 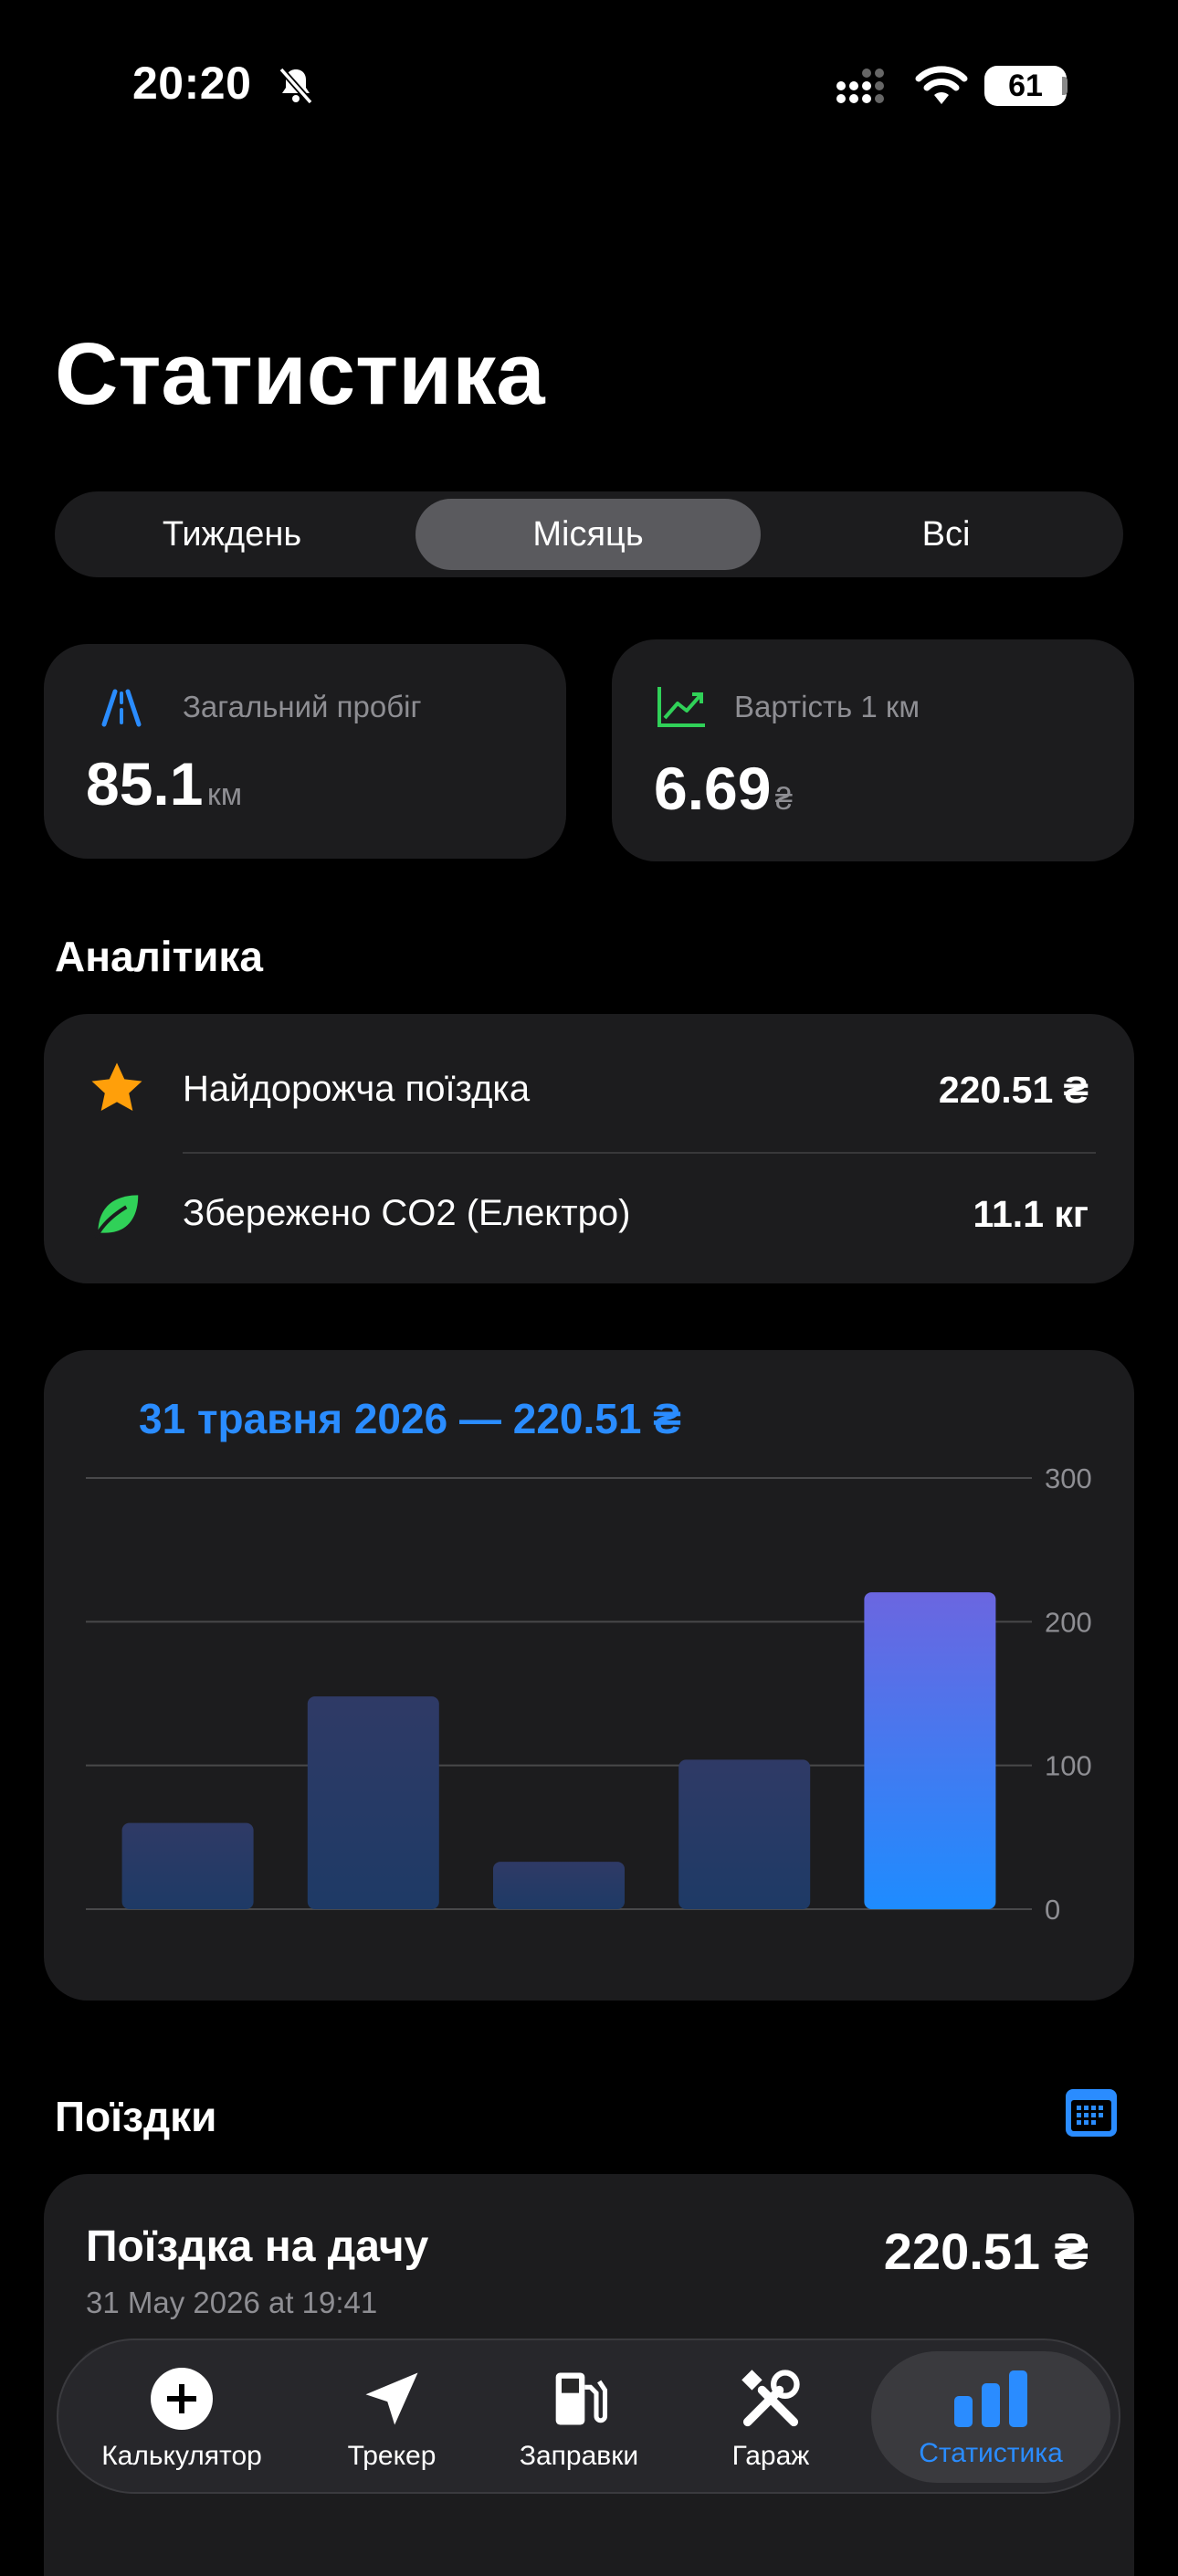 What do you see at coordinates (860, 86) in the screenshot?
I see `cell-signal-icon` at bounding box center [860, 86].